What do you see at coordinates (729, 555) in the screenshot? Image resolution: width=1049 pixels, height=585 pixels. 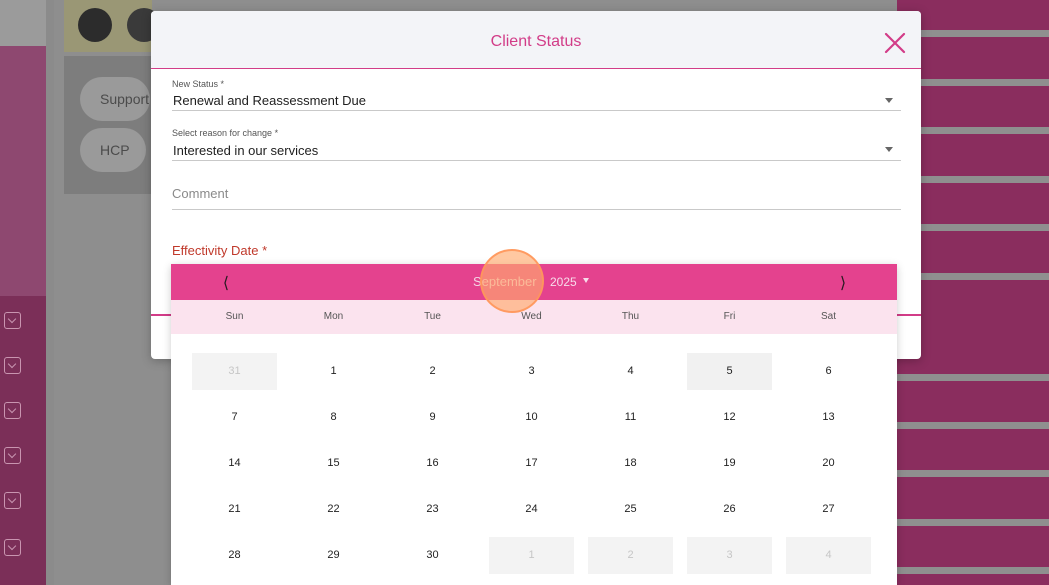 I see `day-cell-next-month: 3` at bounding box center [729, 555].